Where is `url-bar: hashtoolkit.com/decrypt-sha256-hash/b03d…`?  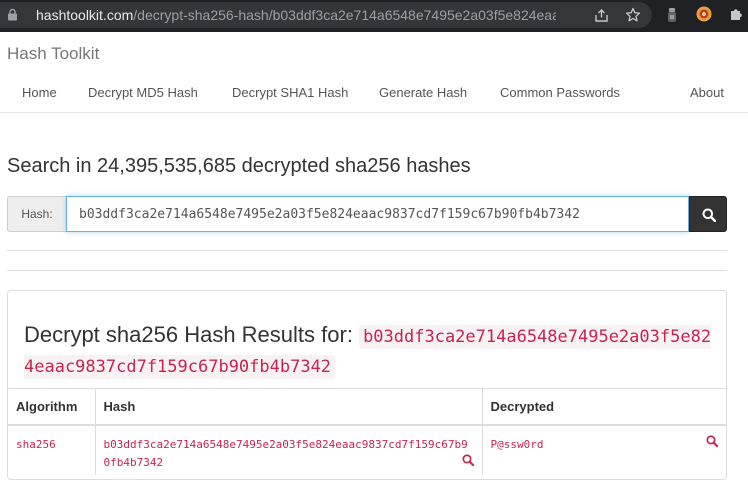
url-bar: hashtoolkit.com/decrypt-sha256-hash/b03d… is located at coordinates (326, 15).